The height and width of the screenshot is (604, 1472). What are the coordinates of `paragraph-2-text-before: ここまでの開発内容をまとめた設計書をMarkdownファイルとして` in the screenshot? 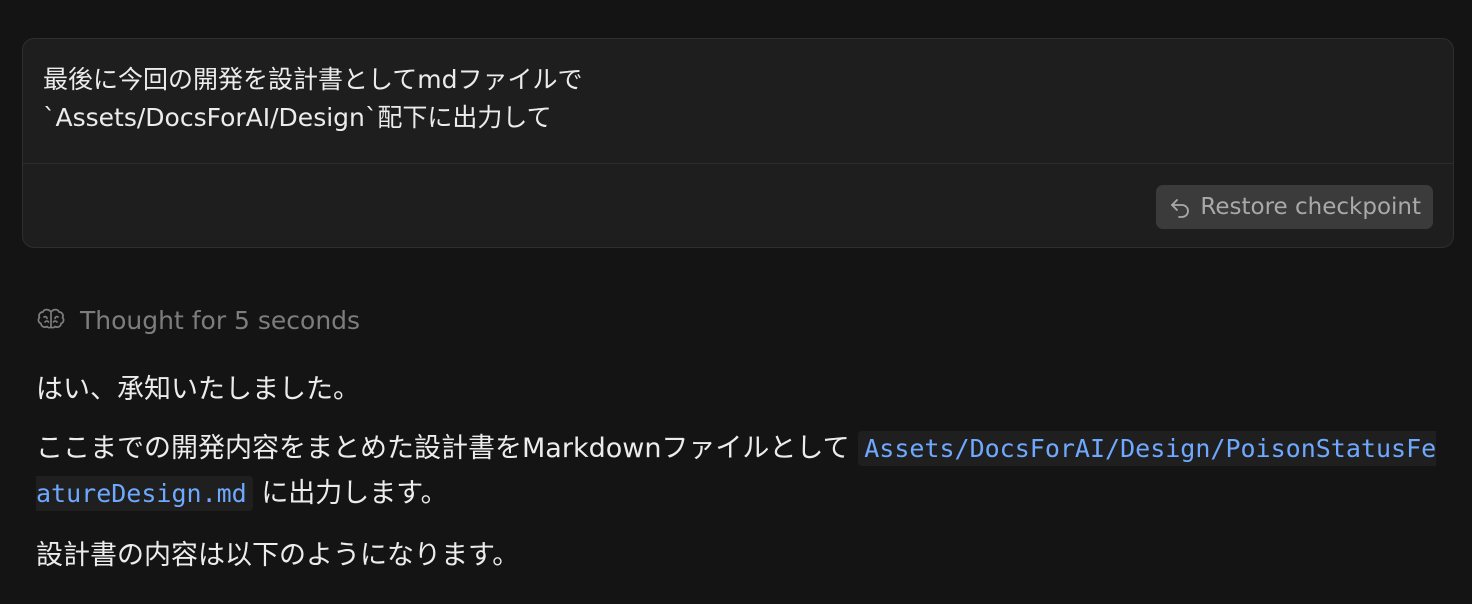 It's located at (443, 448).